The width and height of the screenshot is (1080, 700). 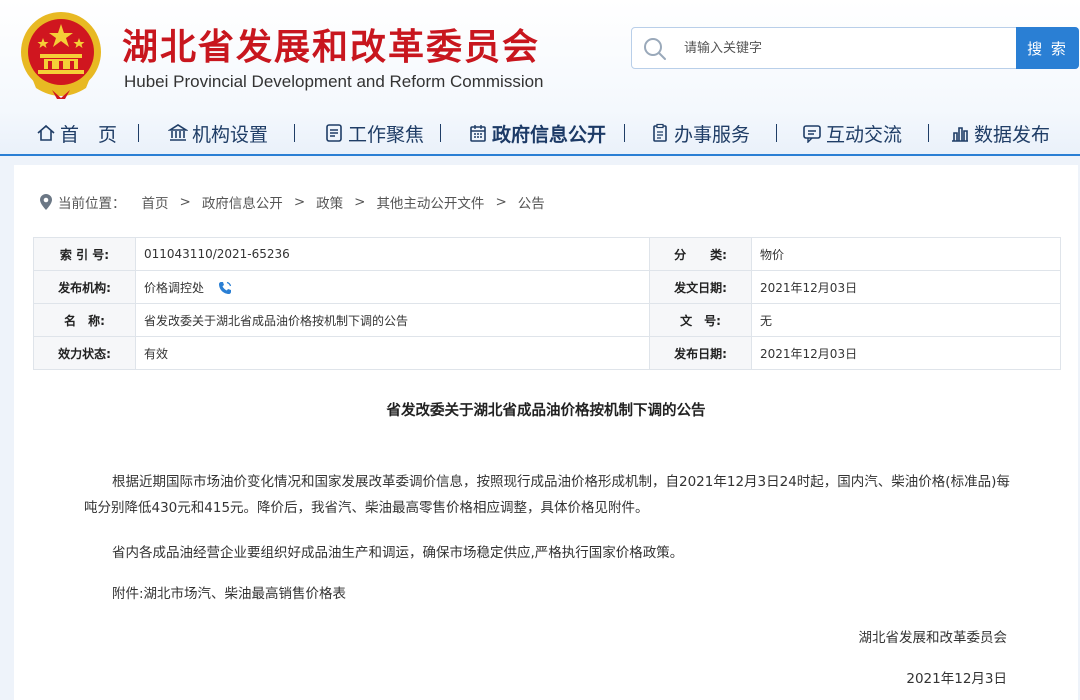 What do you see at coordinates (933, 638) in the screenshot?
I see `article-signer: 湖北省发展和改革委员会` at bounding box center [933, 638].